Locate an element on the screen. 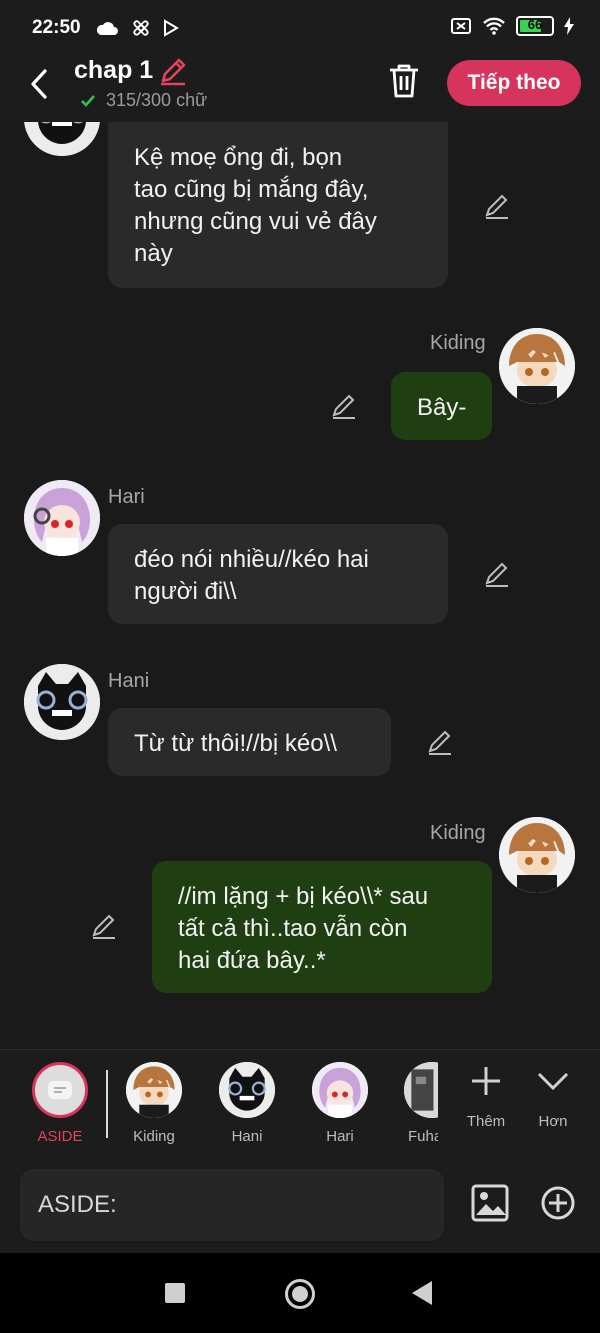 The width and height of the screenshot is (600, 1333). home-button is located at coordinates (300, 1294).